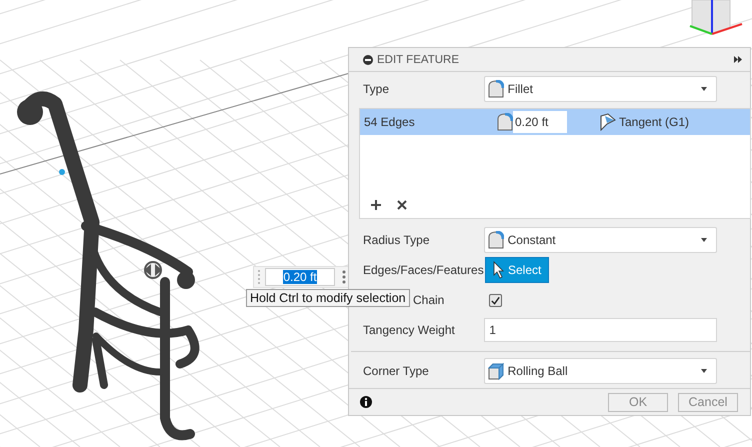 The image size is (752, 447). Describe the element at coordinates (496, 240) in the screenshot. I see `constant-radius-icon` at that location.